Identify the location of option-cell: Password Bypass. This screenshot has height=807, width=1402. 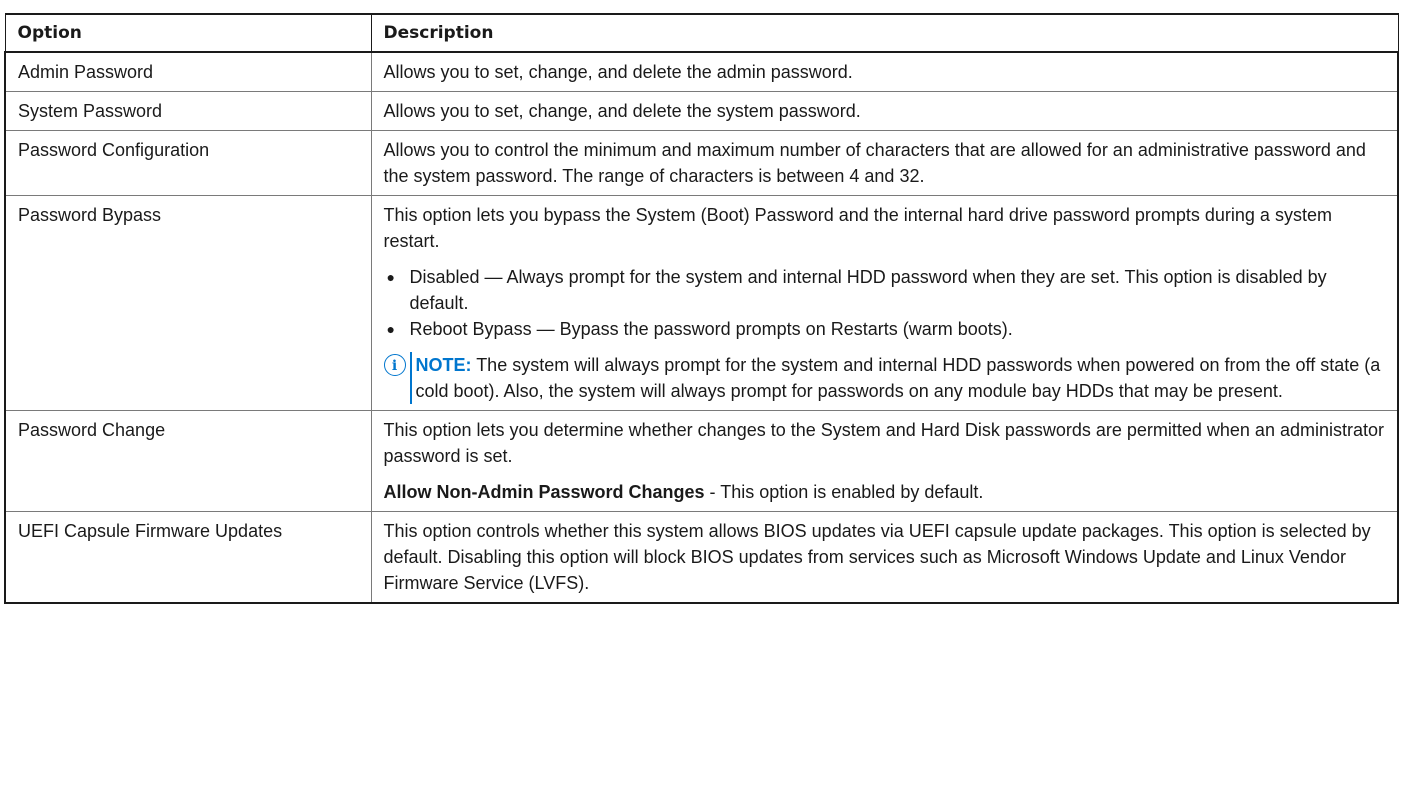
(188, 303).